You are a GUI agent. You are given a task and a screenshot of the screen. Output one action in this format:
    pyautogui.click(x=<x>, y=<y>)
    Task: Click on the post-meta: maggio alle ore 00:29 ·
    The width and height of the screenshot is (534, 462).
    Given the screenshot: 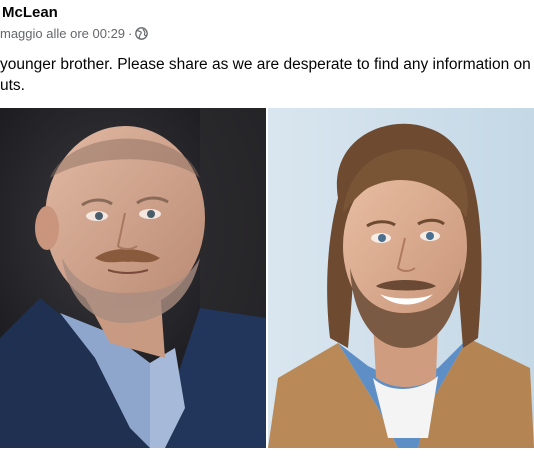 What is the action you would take?
    pyautogui.click(x=74, y=33)
    